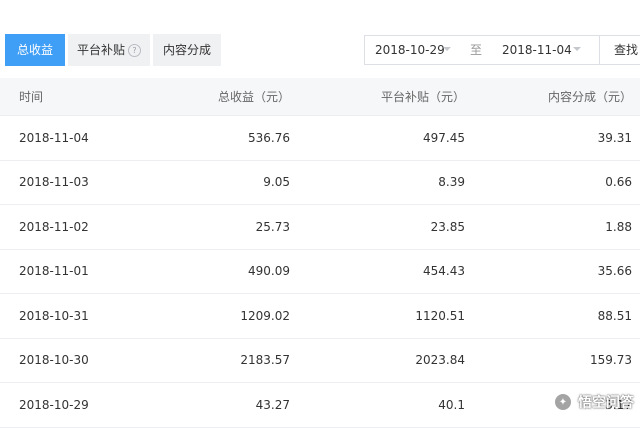  Describe the element at coordinates (265, 360) in the screenshot. I see `cell-total: 2183.57` at that location.